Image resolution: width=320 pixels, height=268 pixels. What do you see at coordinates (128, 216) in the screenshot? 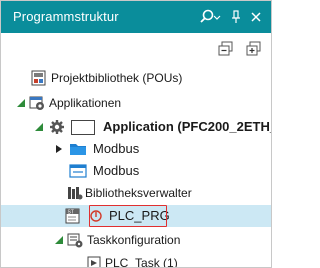
I see `highlight-frame` at bounding box center [128, 216].